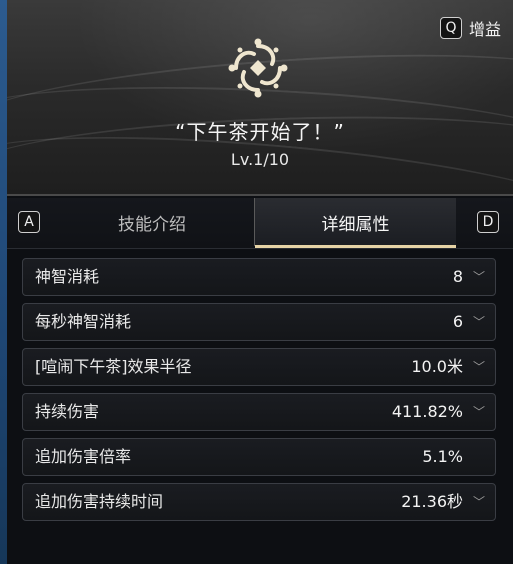 This screenshot has width=513, height=564. What do you see at coordinates (432, 501) in the screenshot?
I see `attribute-value: 21.36秒` at bounding box center [432, 501].